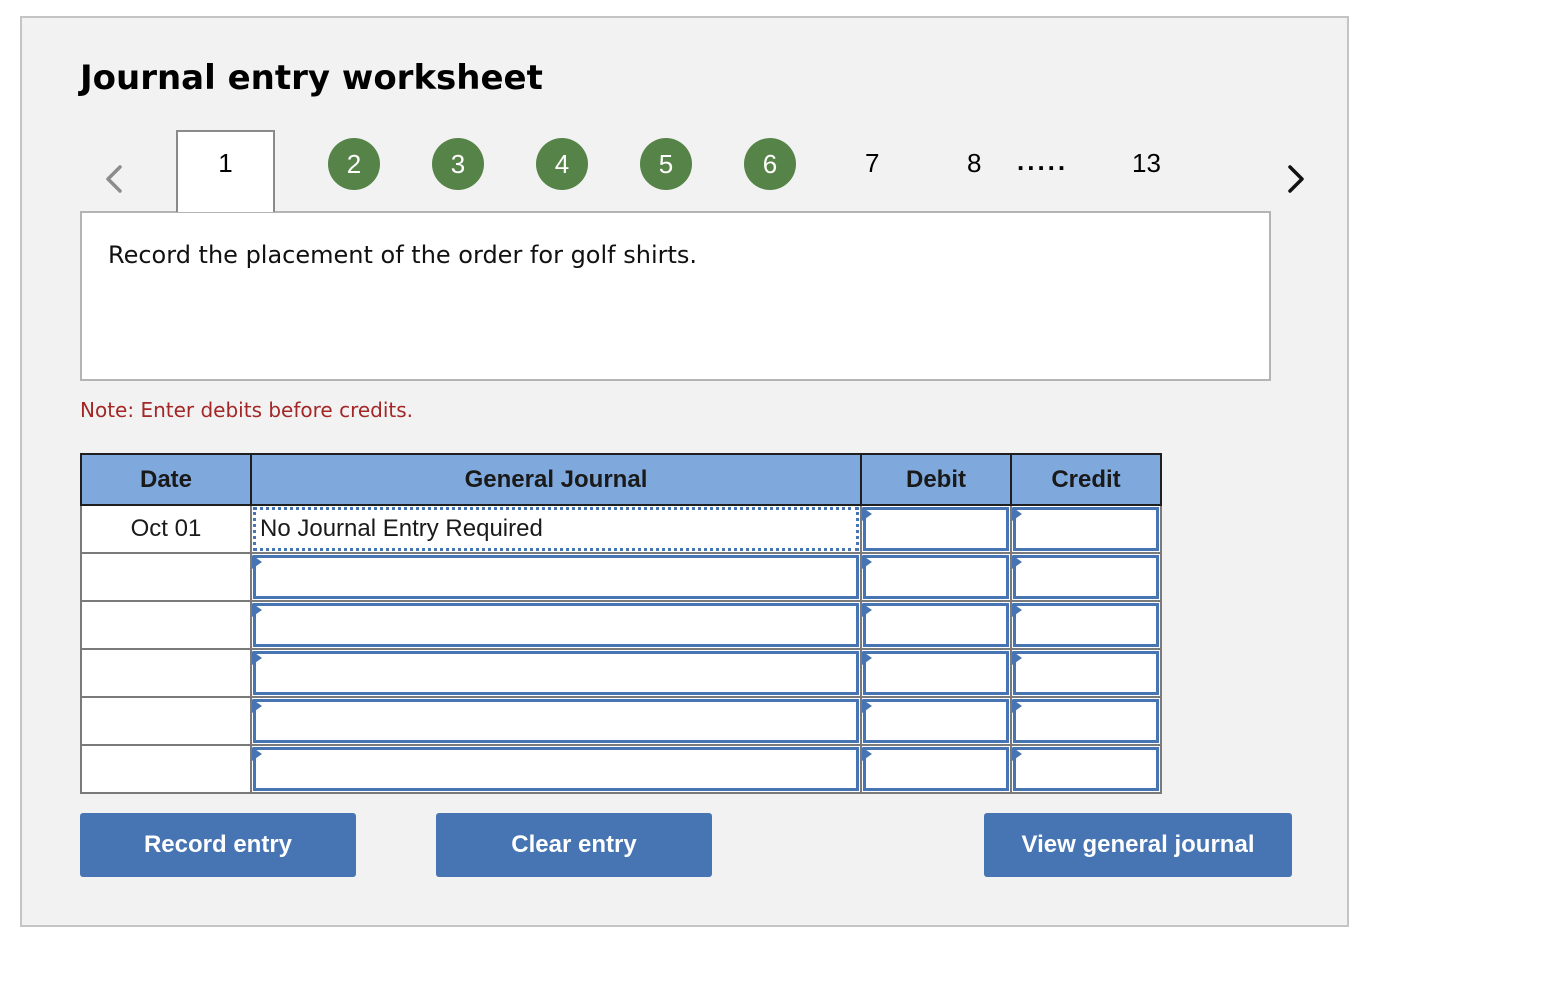 Image resolution: width=1546 pixels, height=986 pixels. Describe the element at coordinates (1138, 845) in the screenshot. I see `view-general-journal-button: View general journal` at that location.